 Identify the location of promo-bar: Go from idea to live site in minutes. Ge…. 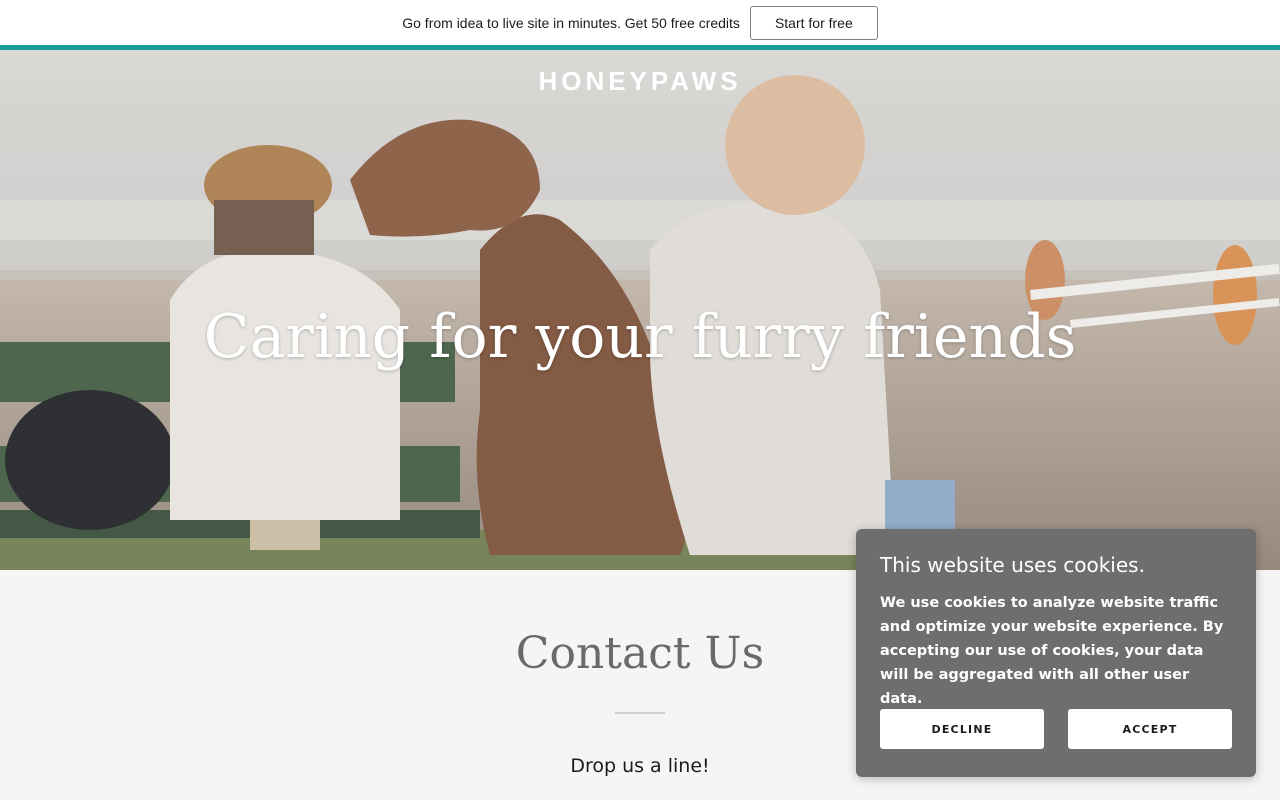
(640, 23).